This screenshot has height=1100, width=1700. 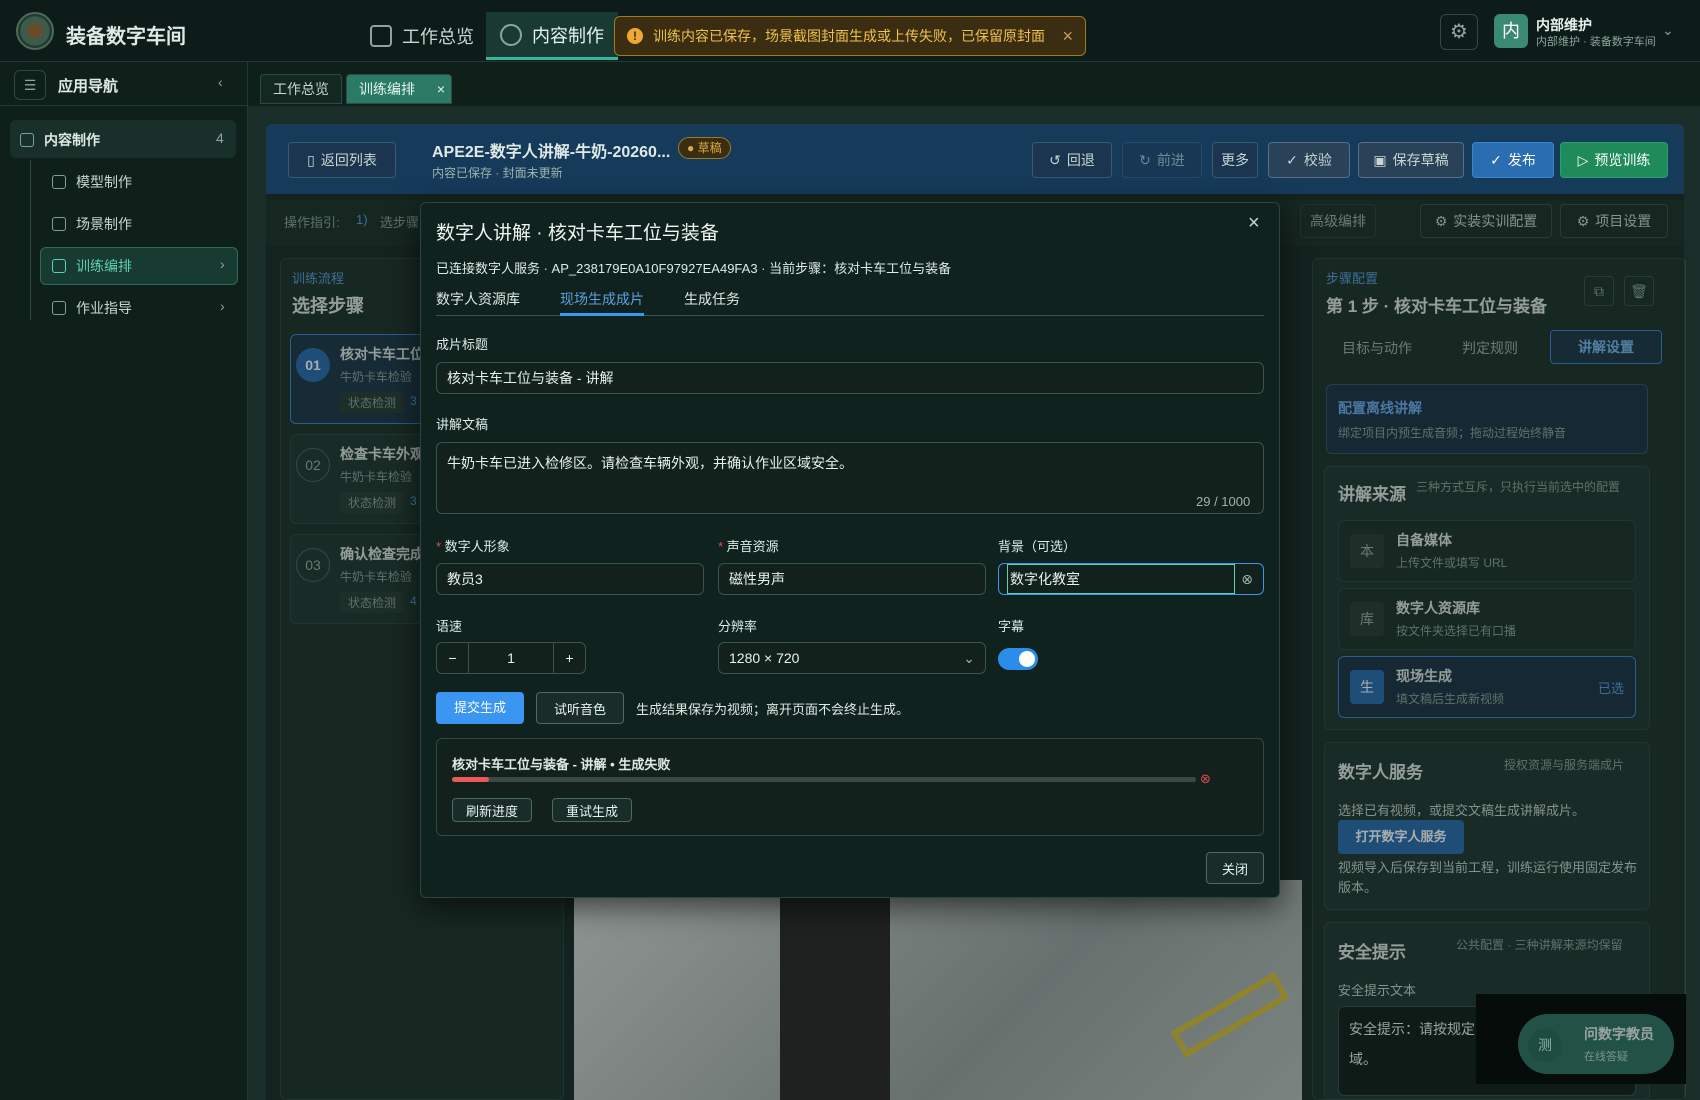 I want to click on retry-generate-button: 重试生成, so click(x=592, y=810).